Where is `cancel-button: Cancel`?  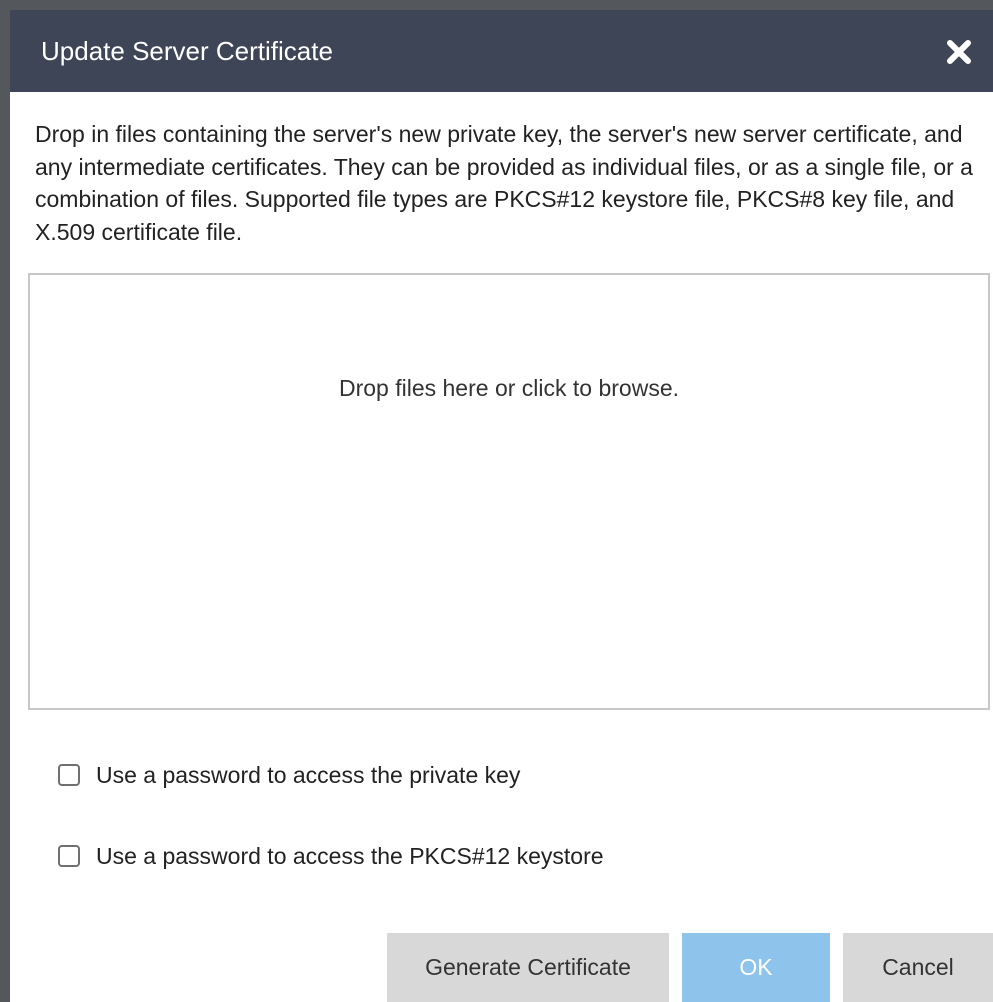
cancel-button: Cancel is located at coordinates (918, 967).